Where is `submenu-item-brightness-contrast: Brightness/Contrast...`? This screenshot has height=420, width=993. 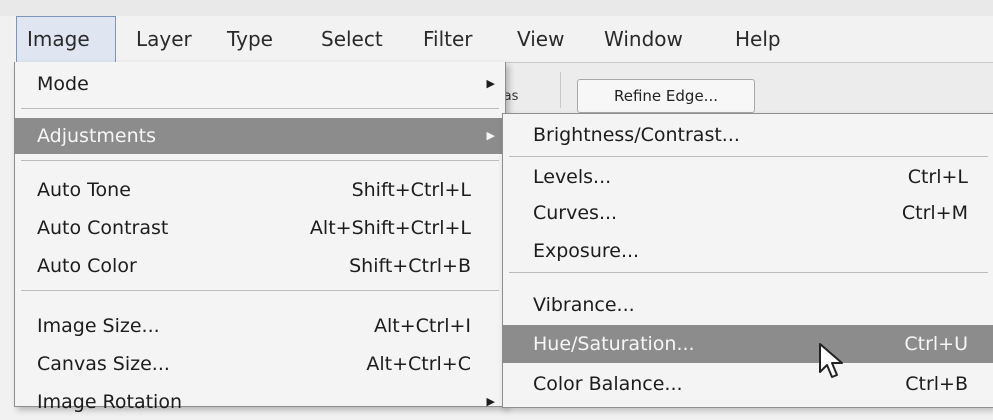 submenu-item-brightness-contrast: Brightness/Contrast... is located at coordinates (748, 135).